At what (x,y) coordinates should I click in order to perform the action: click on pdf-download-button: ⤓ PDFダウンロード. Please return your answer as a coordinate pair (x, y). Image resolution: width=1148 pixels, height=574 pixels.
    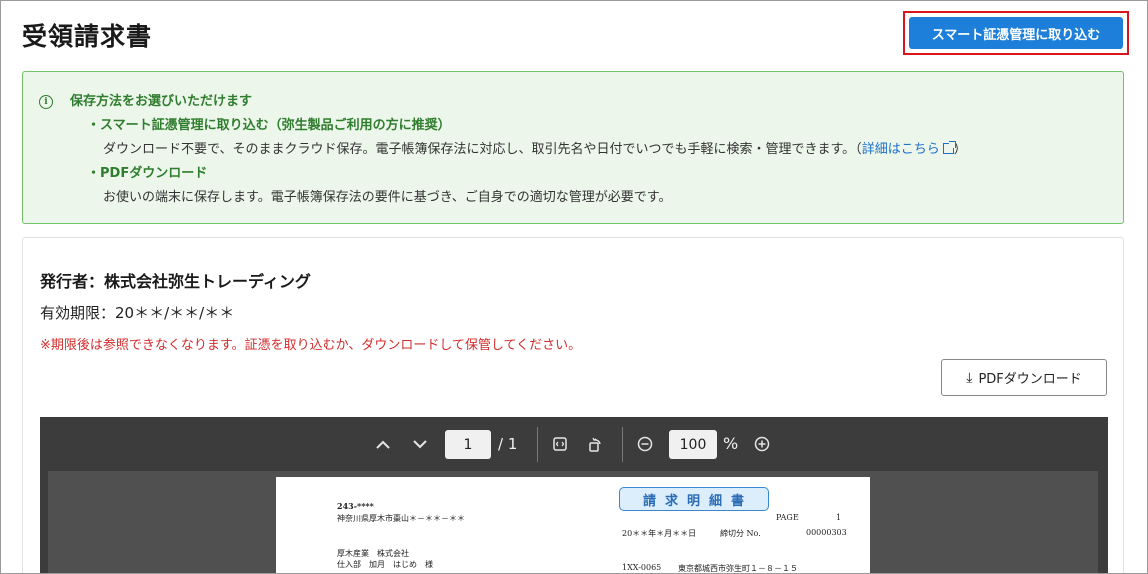
    Looking at the image, I should click on (1024, 377).